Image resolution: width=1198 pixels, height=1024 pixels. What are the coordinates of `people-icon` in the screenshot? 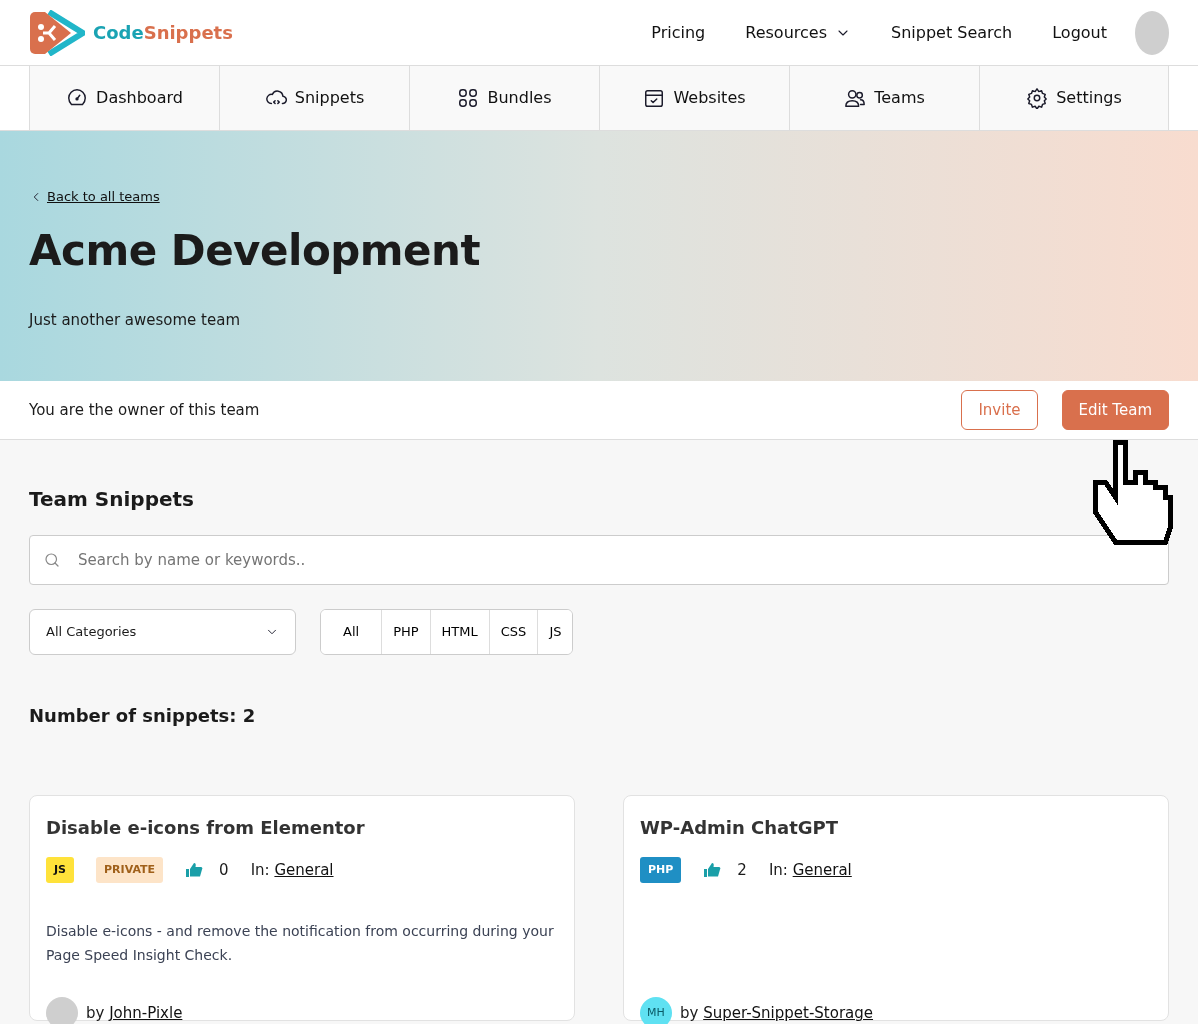 It's located at (855, 98).